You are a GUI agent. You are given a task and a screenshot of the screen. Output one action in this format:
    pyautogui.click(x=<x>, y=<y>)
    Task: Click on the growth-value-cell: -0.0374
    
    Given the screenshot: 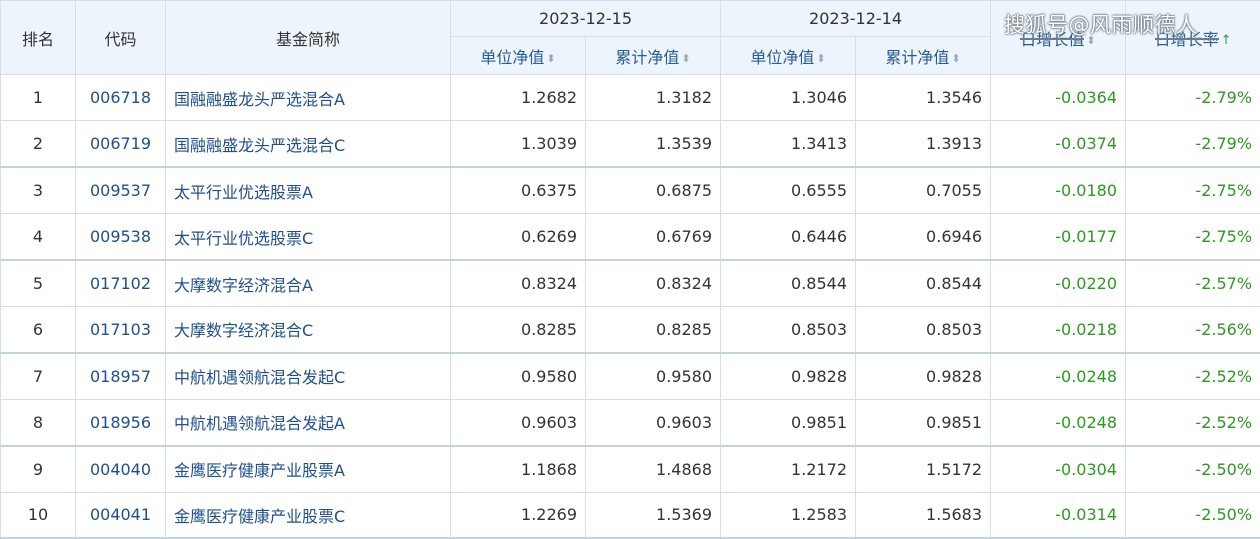 What is the action you would take?
    pyautogui.click(x=1058, y=144)
    